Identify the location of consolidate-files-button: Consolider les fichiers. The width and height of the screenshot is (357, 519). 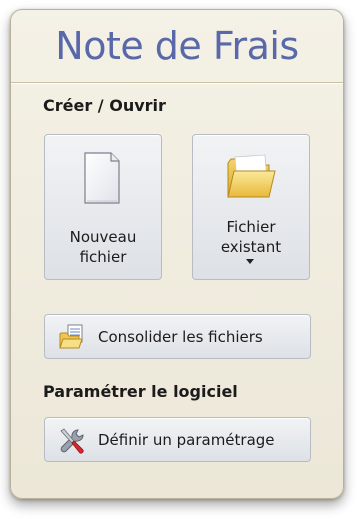
(177, 336).